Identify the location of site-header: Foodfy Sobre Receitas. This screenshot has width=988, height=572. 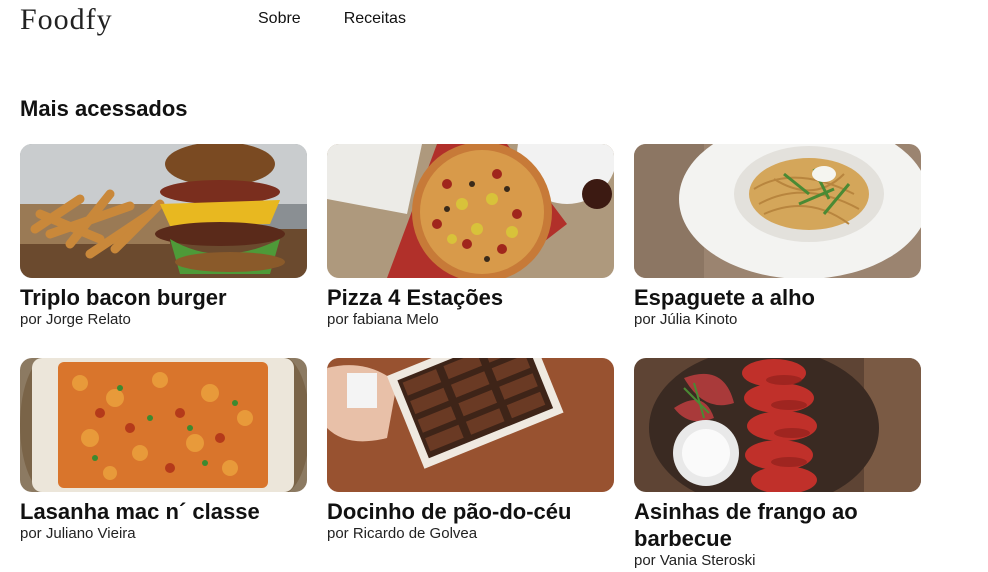
(494, 24).